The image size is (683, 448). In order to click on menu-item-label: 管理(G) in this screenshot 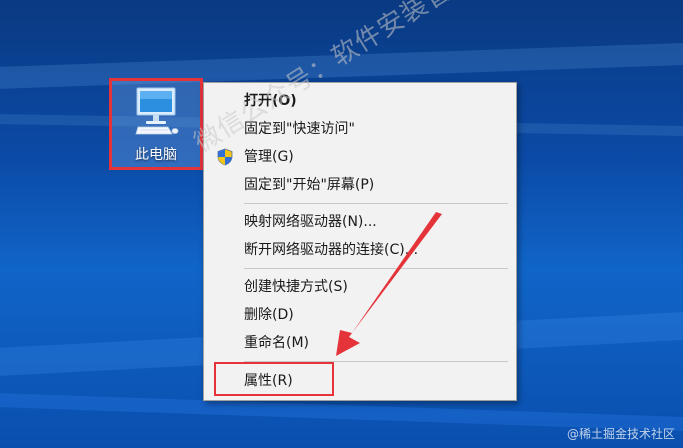, I will do `click(269, 157)`.